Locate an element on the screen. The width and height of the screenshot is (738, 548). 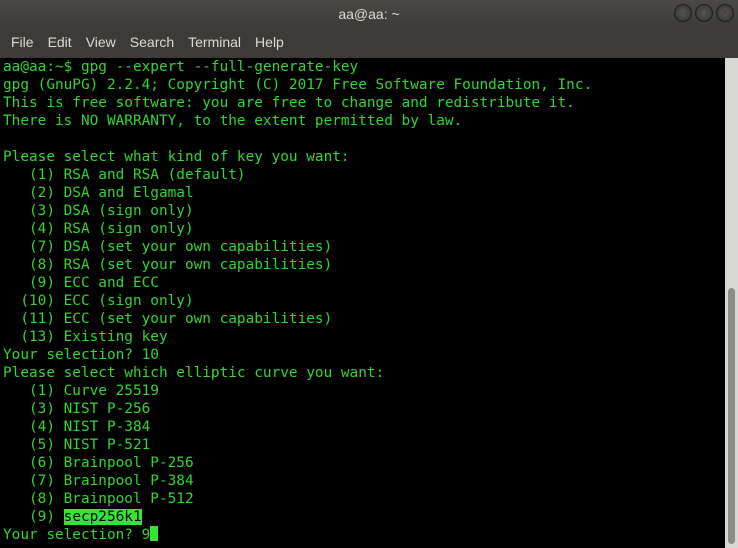
terminal-line: (7) DSA (set your own capabilities) is located at coordinates (168, 247).